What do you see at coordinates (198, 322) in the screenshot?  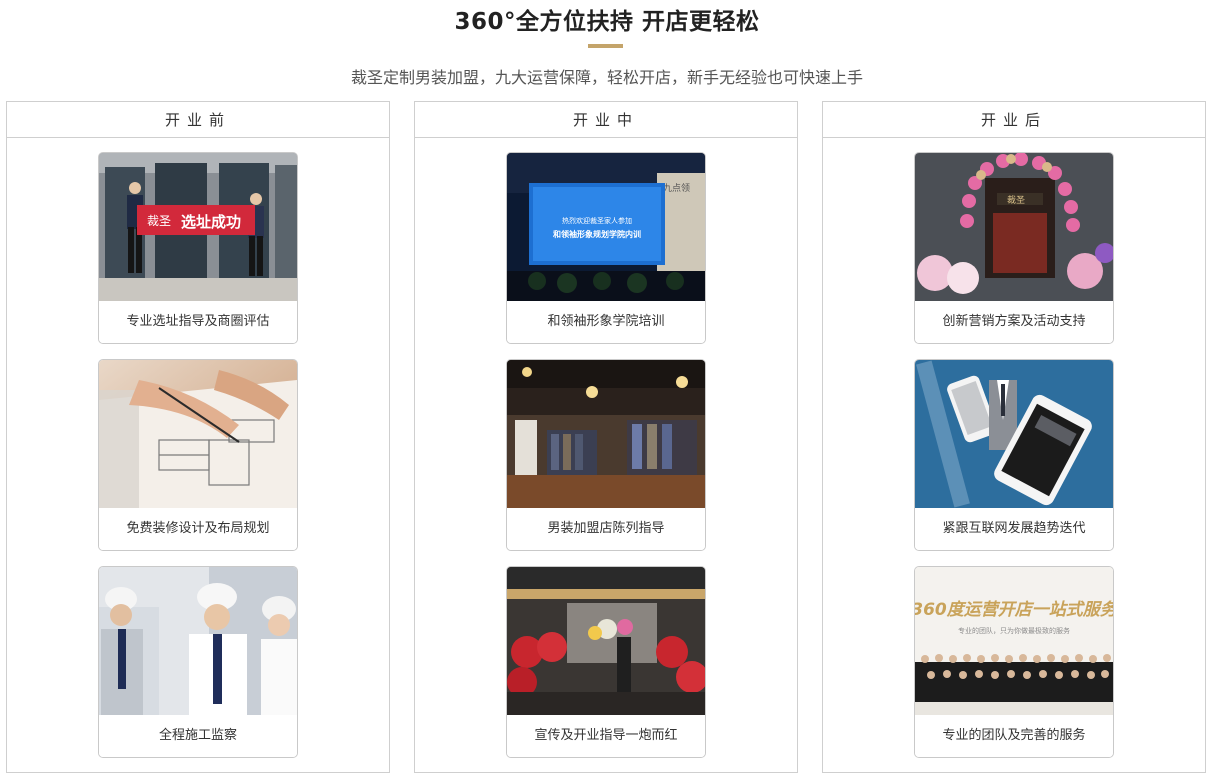 I see `card-caption: 专业选址指导及商圈评估` at bounding box center [198, 322].